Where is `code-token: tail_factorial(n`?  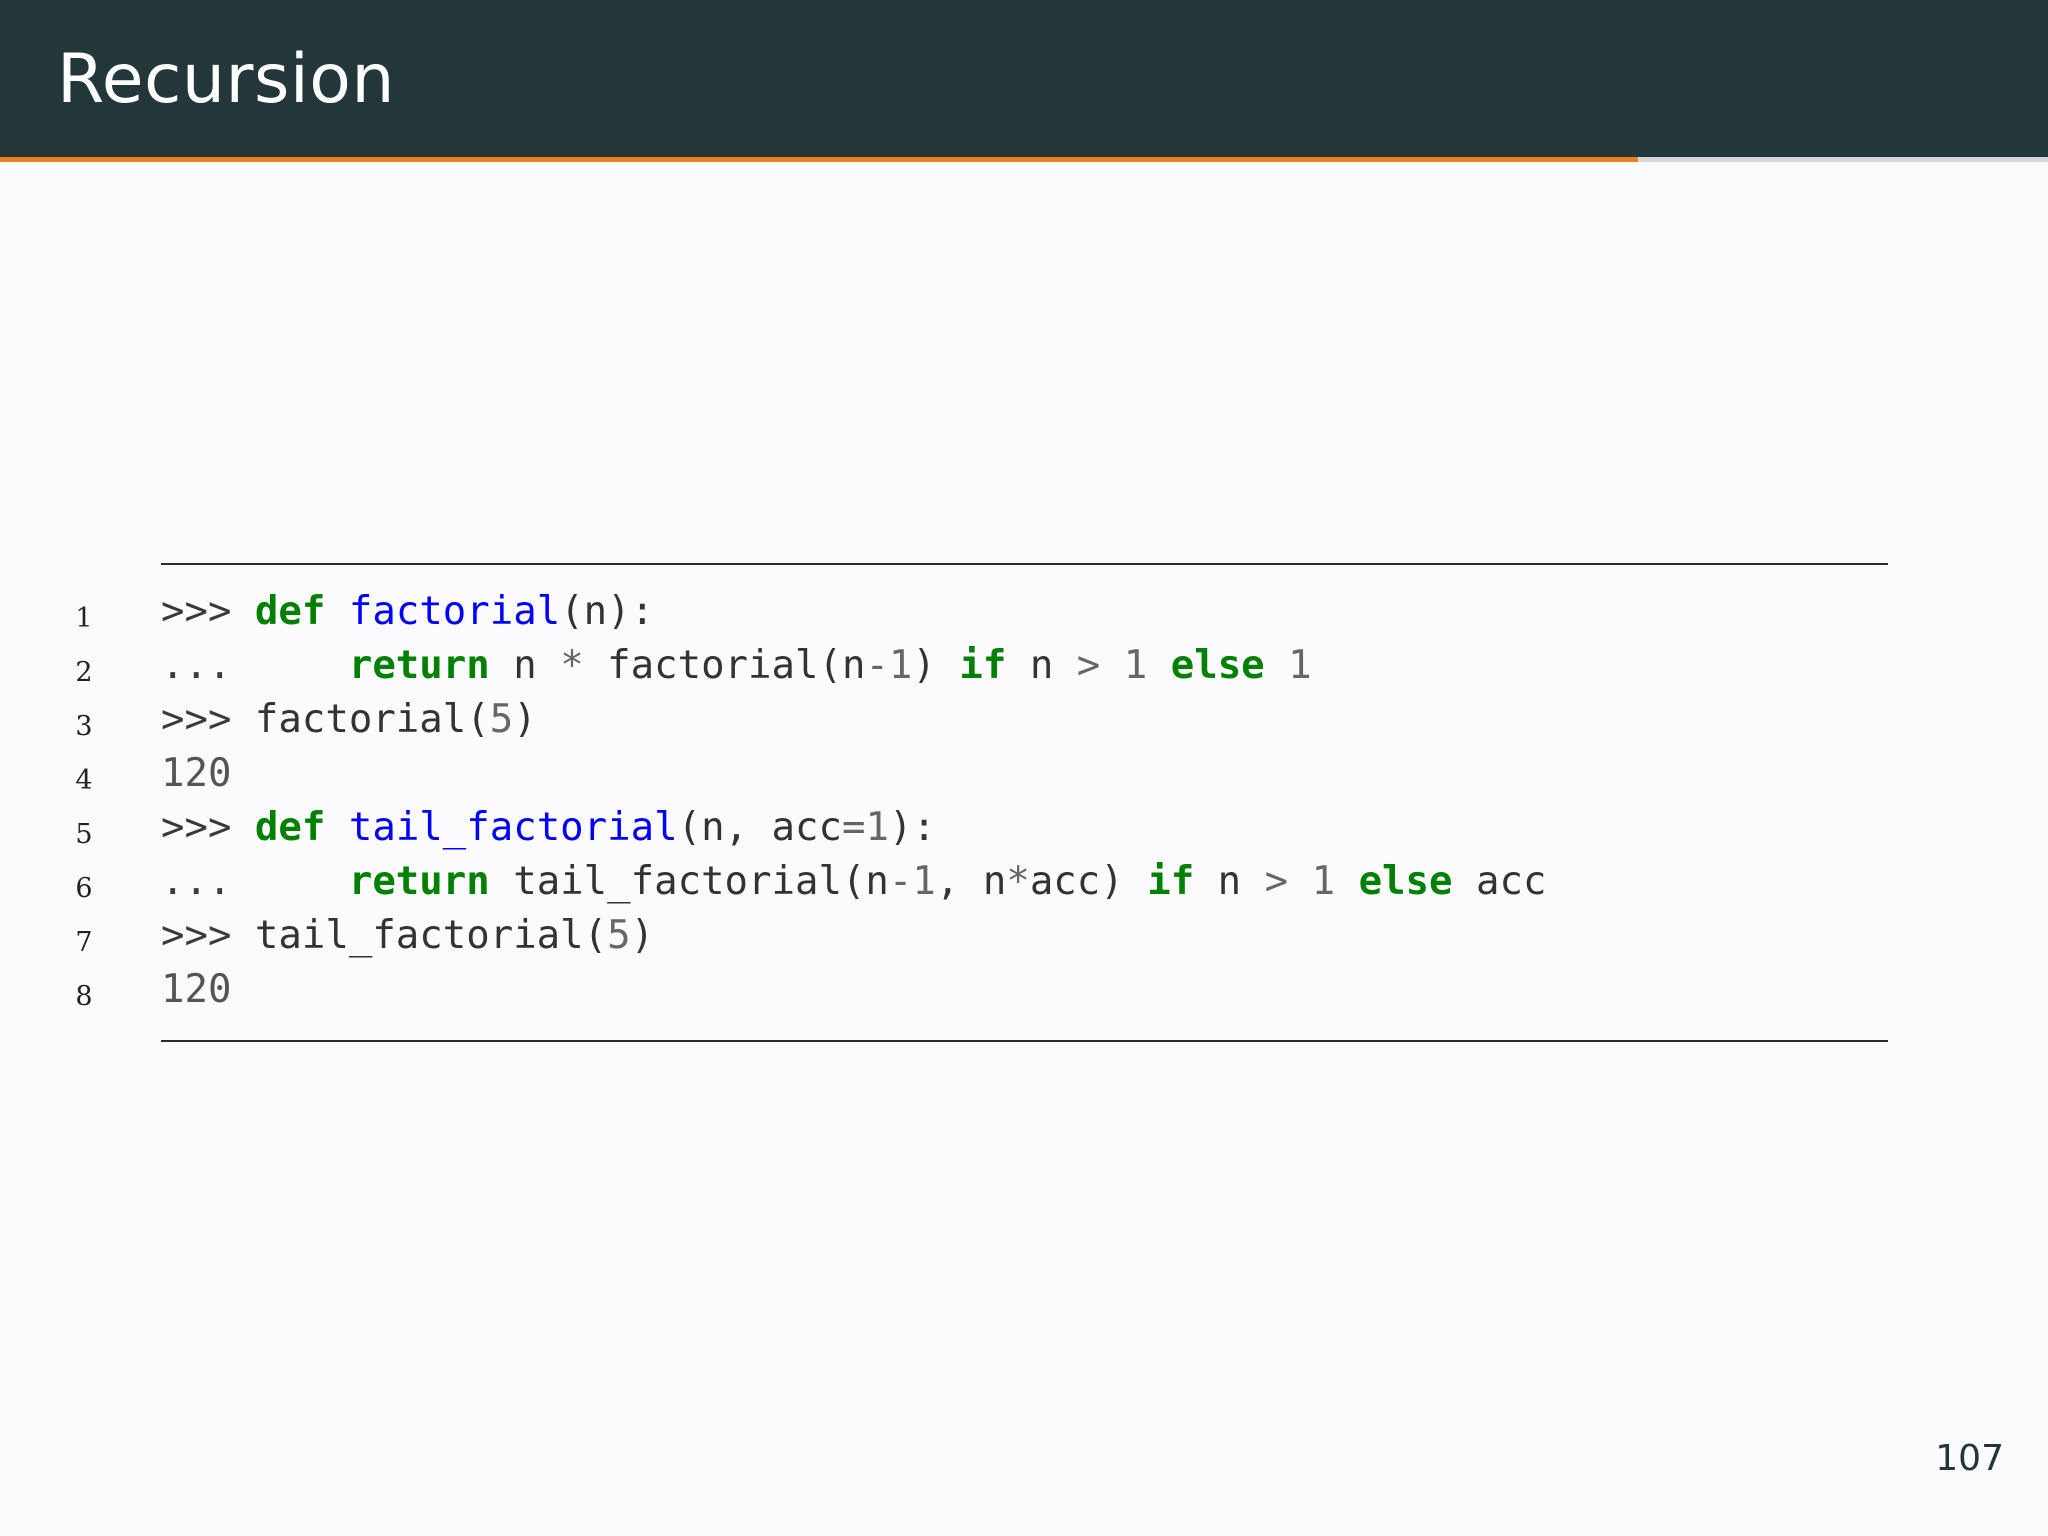 code-token: tail_factorial(n is located at coordinates (689, 881).